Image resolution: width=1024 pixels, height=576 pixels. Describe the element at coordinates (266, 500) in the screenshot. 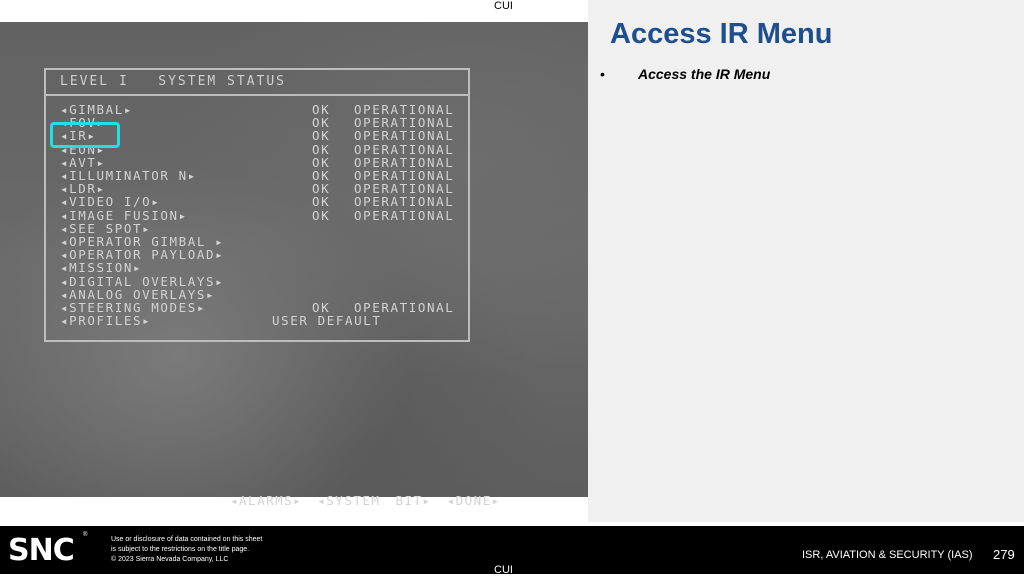

I see `alarms-button: ◂ALARMS▸` at that location.